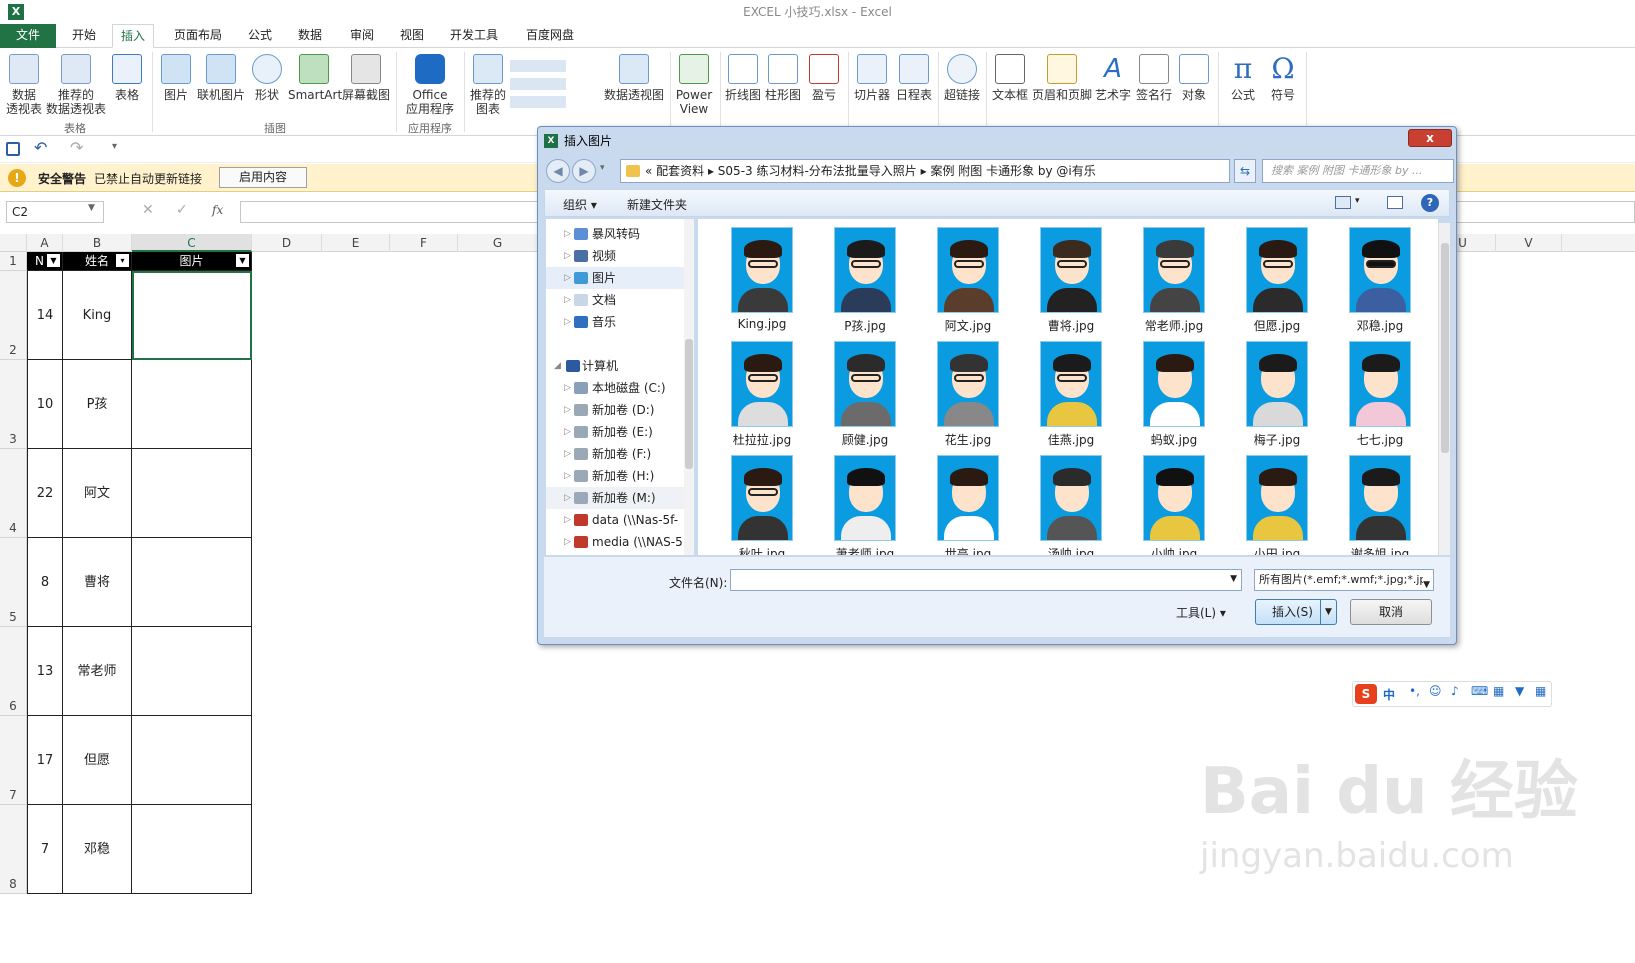 The height and width of the screenshot is (963, 1635). What do you see at coordinates (1430, 203) in the screenshot?
I see `help-icon: ?` at bounding box center [1430, 203].